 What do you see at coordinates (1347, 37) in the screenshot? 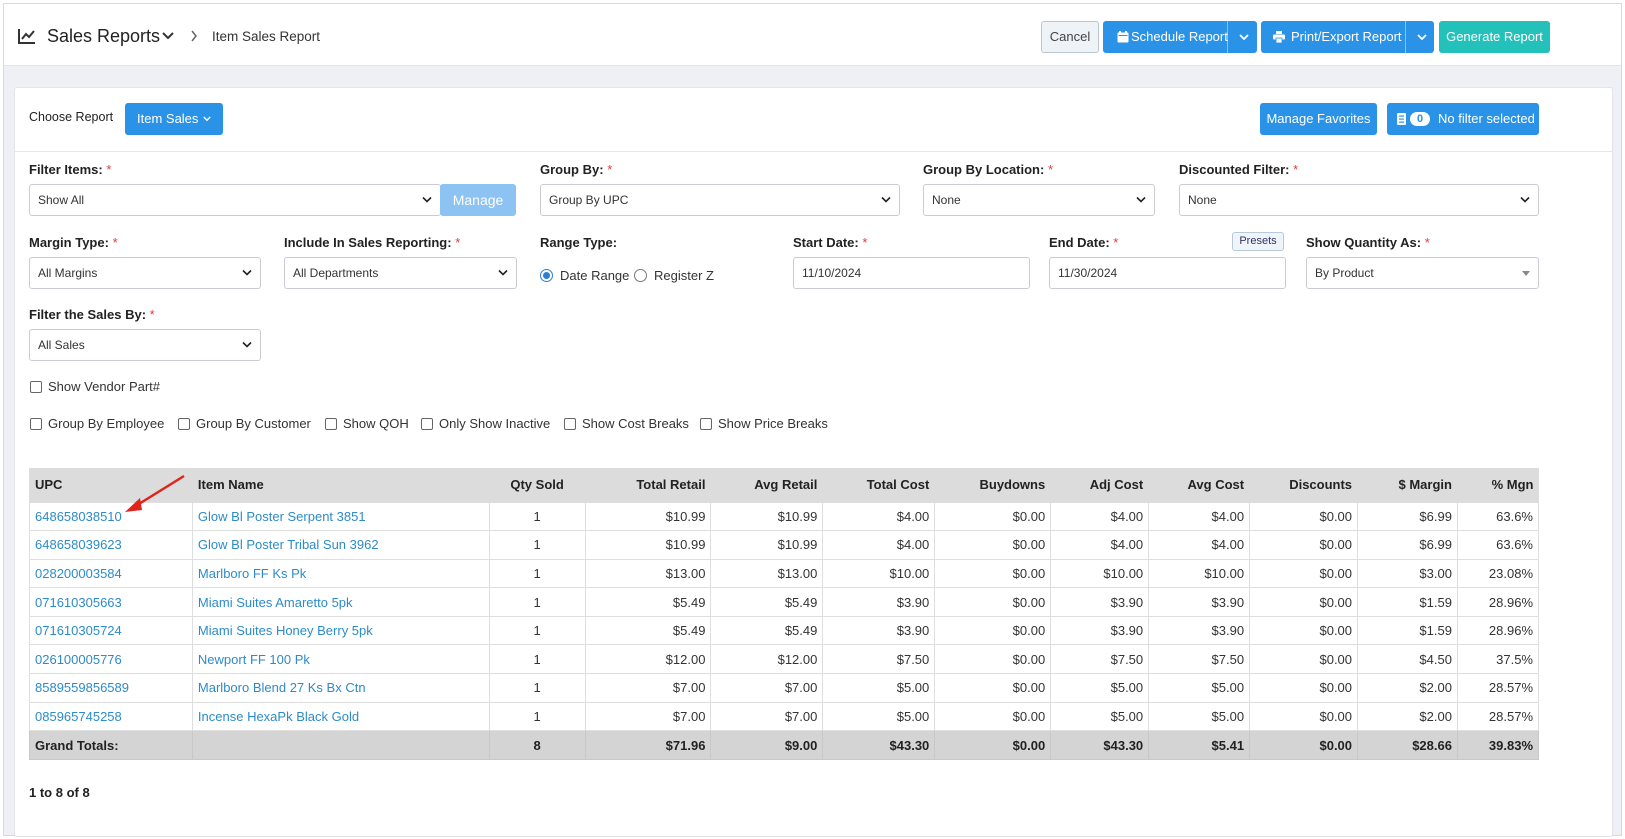
I see `print-export-button: Print/Export Report` at bounding box center [1347, 37].